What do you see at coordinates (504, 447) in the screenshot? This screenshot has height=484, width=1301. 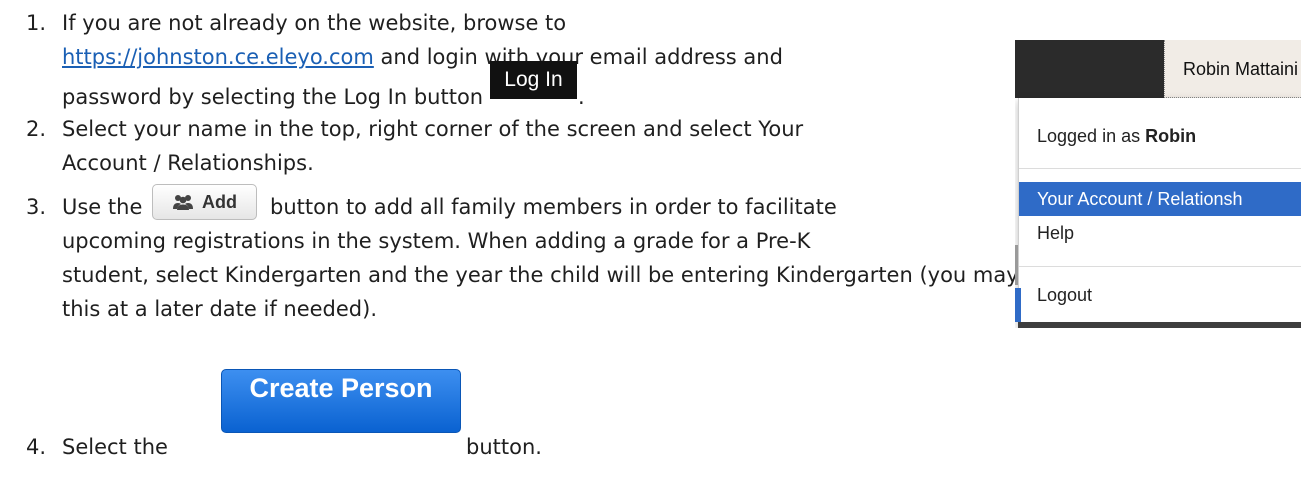 I see `step-4-line-1-after: button.` at bounding box center [504, 447].